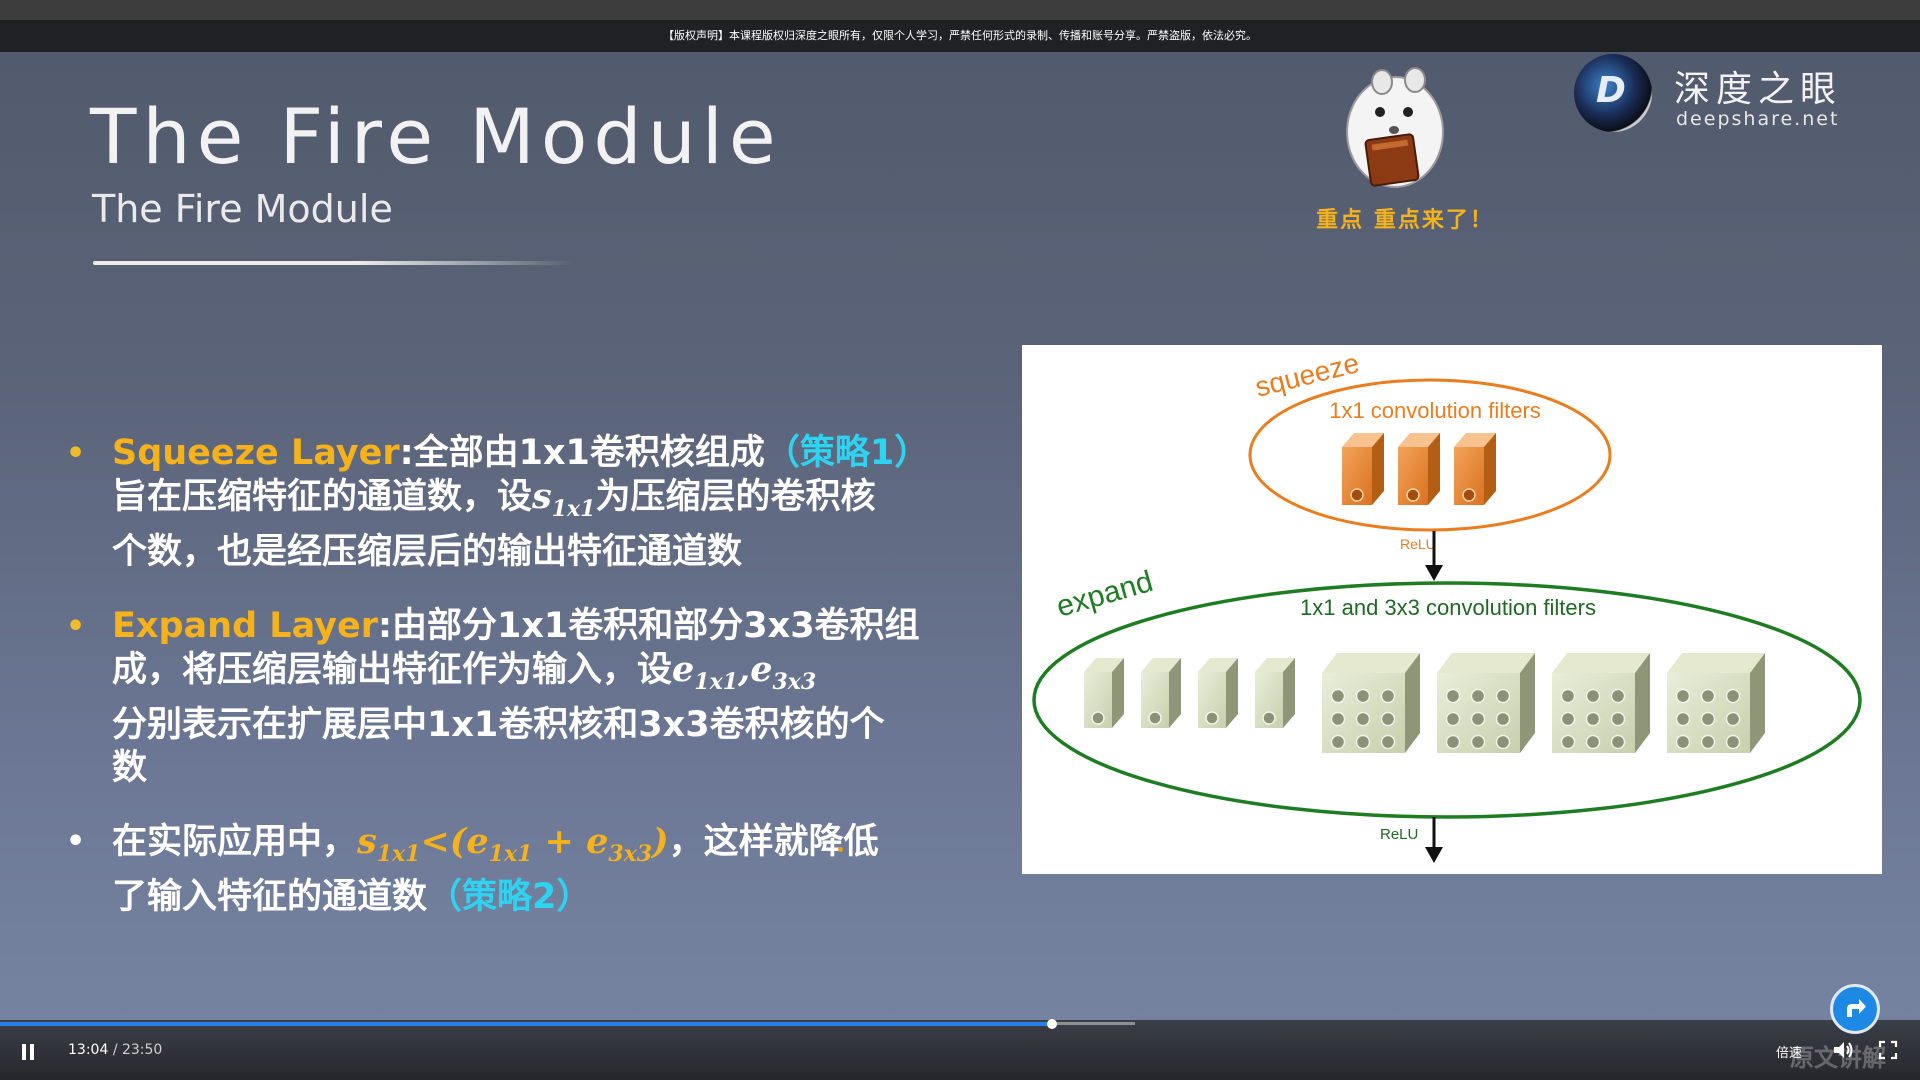 The height and width of the screenshot is (1080, 1920). Describe the element at coordinates (960, 1050) in the screenshot. I see `video-control-bar` at that location.